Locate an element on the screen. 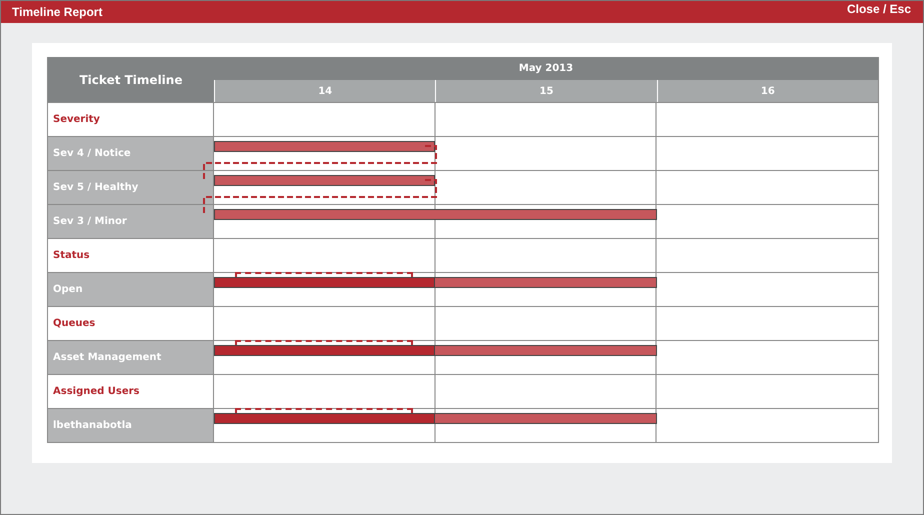  row-label: lbethanabotla is located at coordinates (131, 425).